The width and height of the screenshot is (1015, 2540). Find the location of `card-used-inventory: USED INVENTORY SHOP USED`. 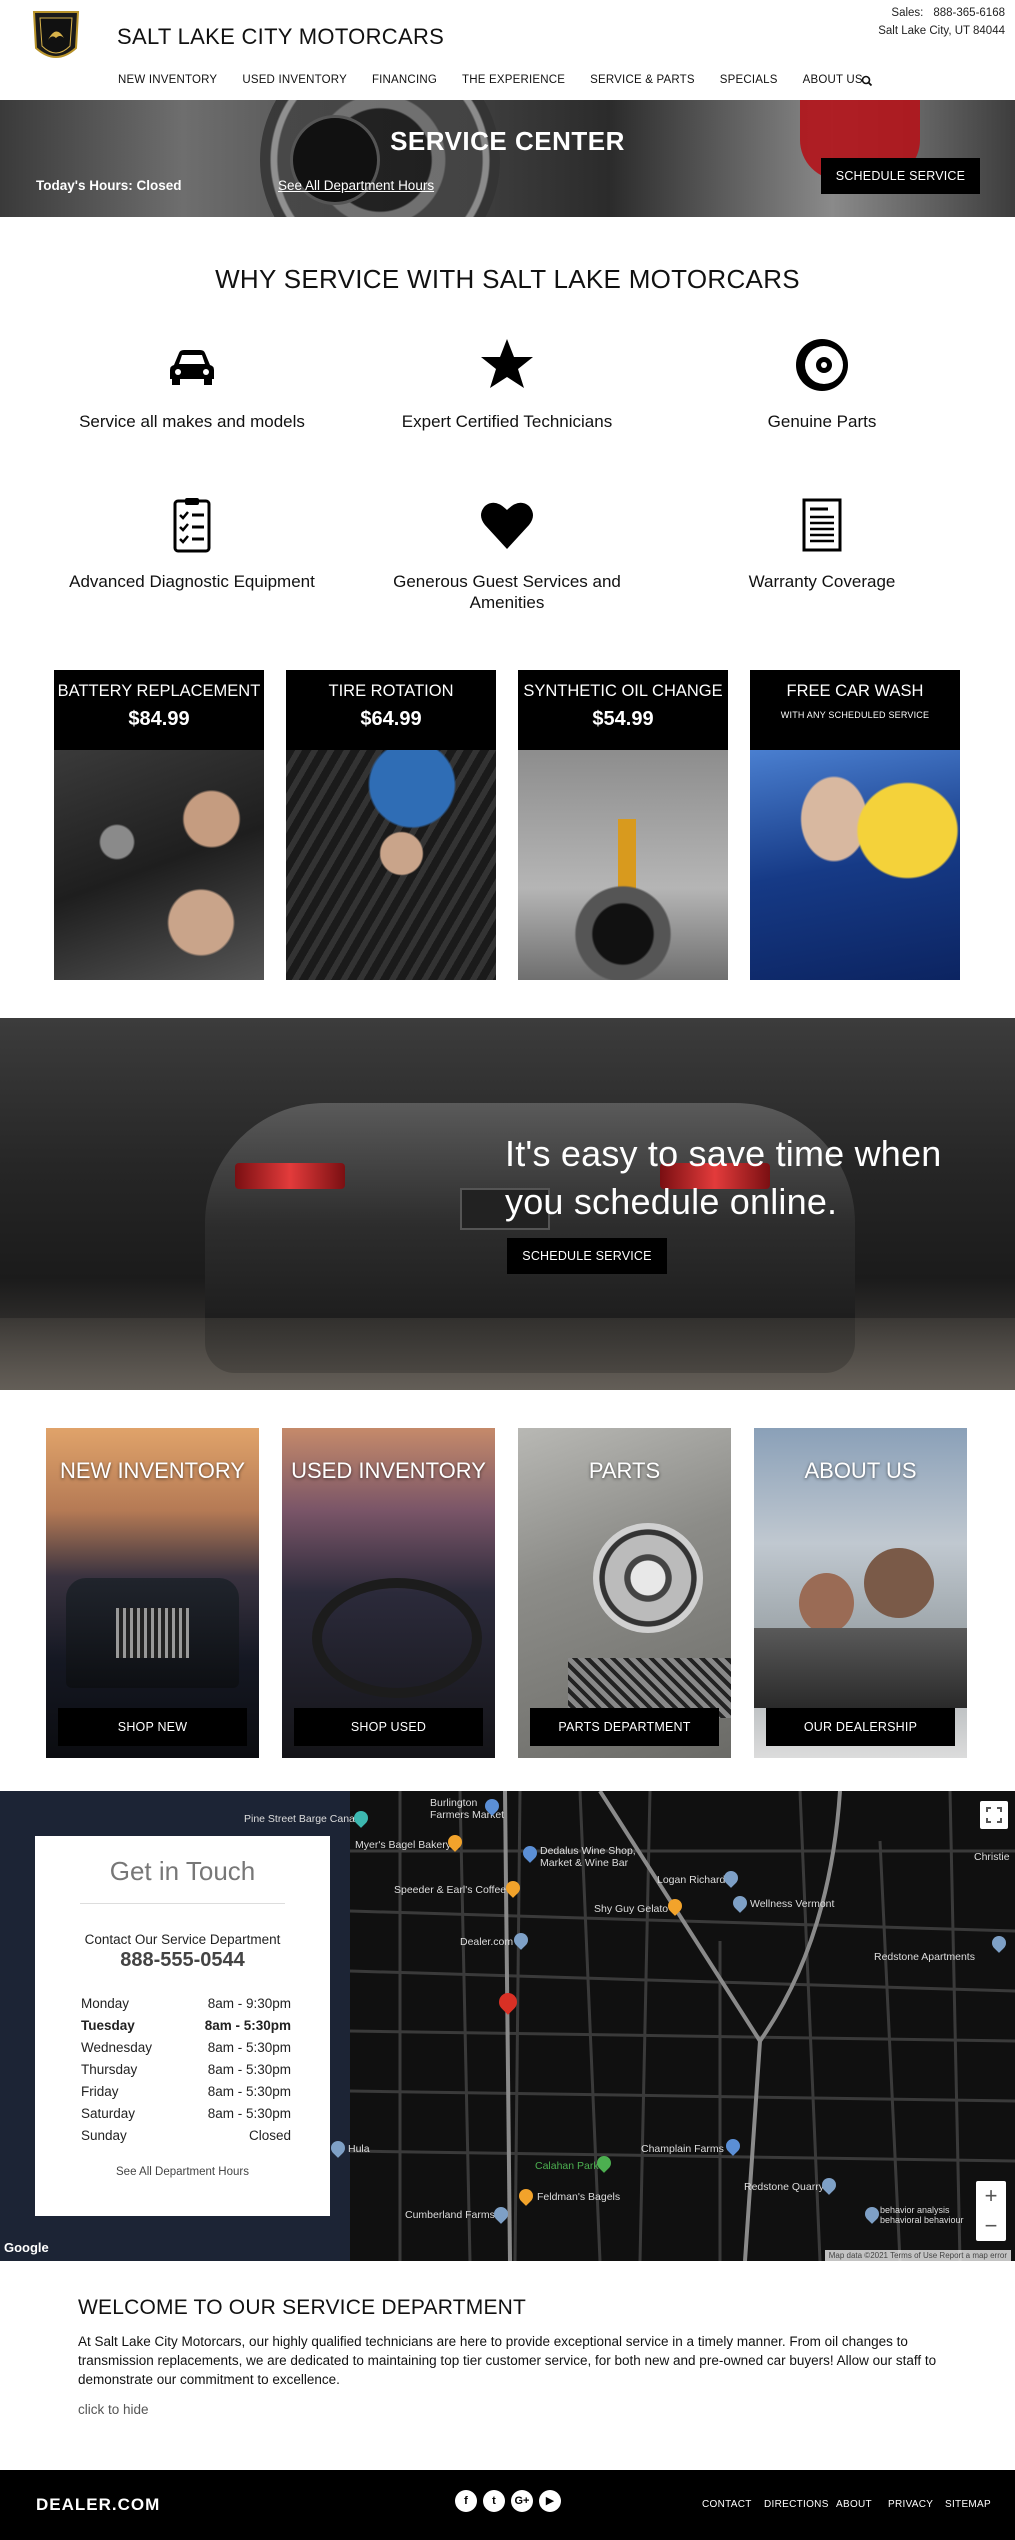

card-used-inventory: USED INVENTORY SHOP USED is located at coordinates (388, 1593).